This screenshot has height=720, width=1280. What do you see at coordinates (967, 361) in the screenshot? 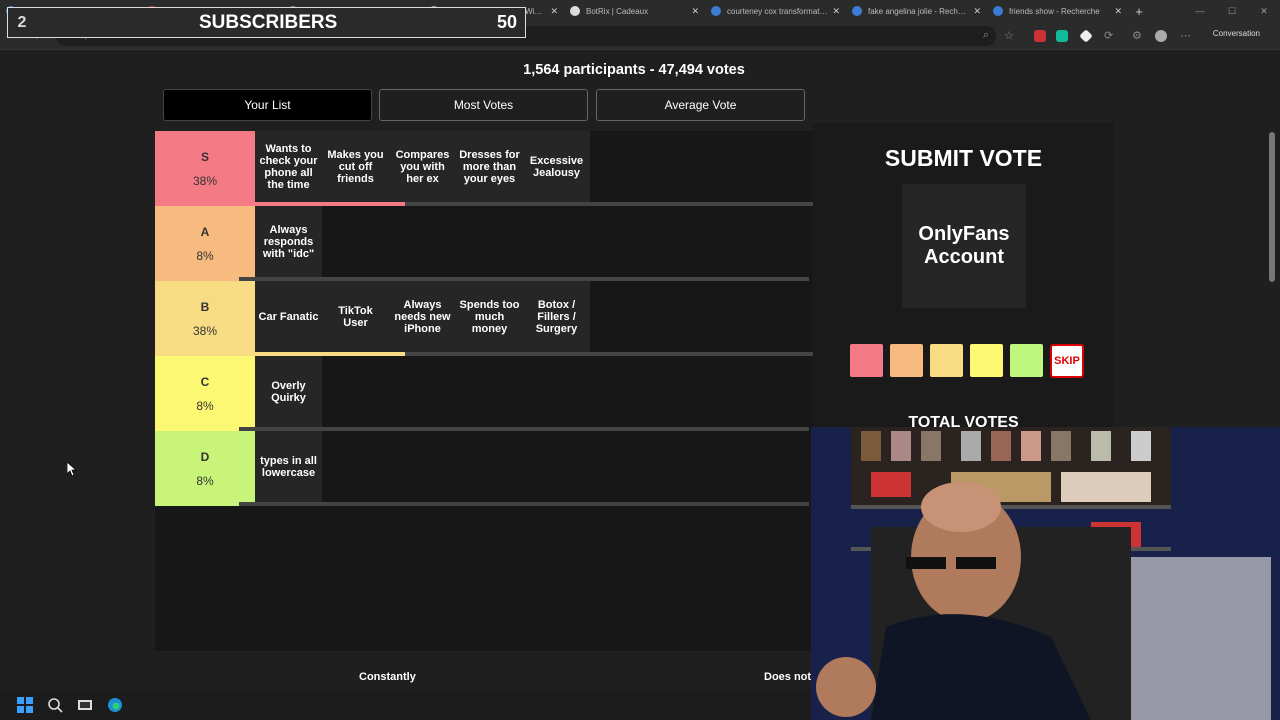
I see `tier-swatches: SKIP` at bounding box center [967, 361].